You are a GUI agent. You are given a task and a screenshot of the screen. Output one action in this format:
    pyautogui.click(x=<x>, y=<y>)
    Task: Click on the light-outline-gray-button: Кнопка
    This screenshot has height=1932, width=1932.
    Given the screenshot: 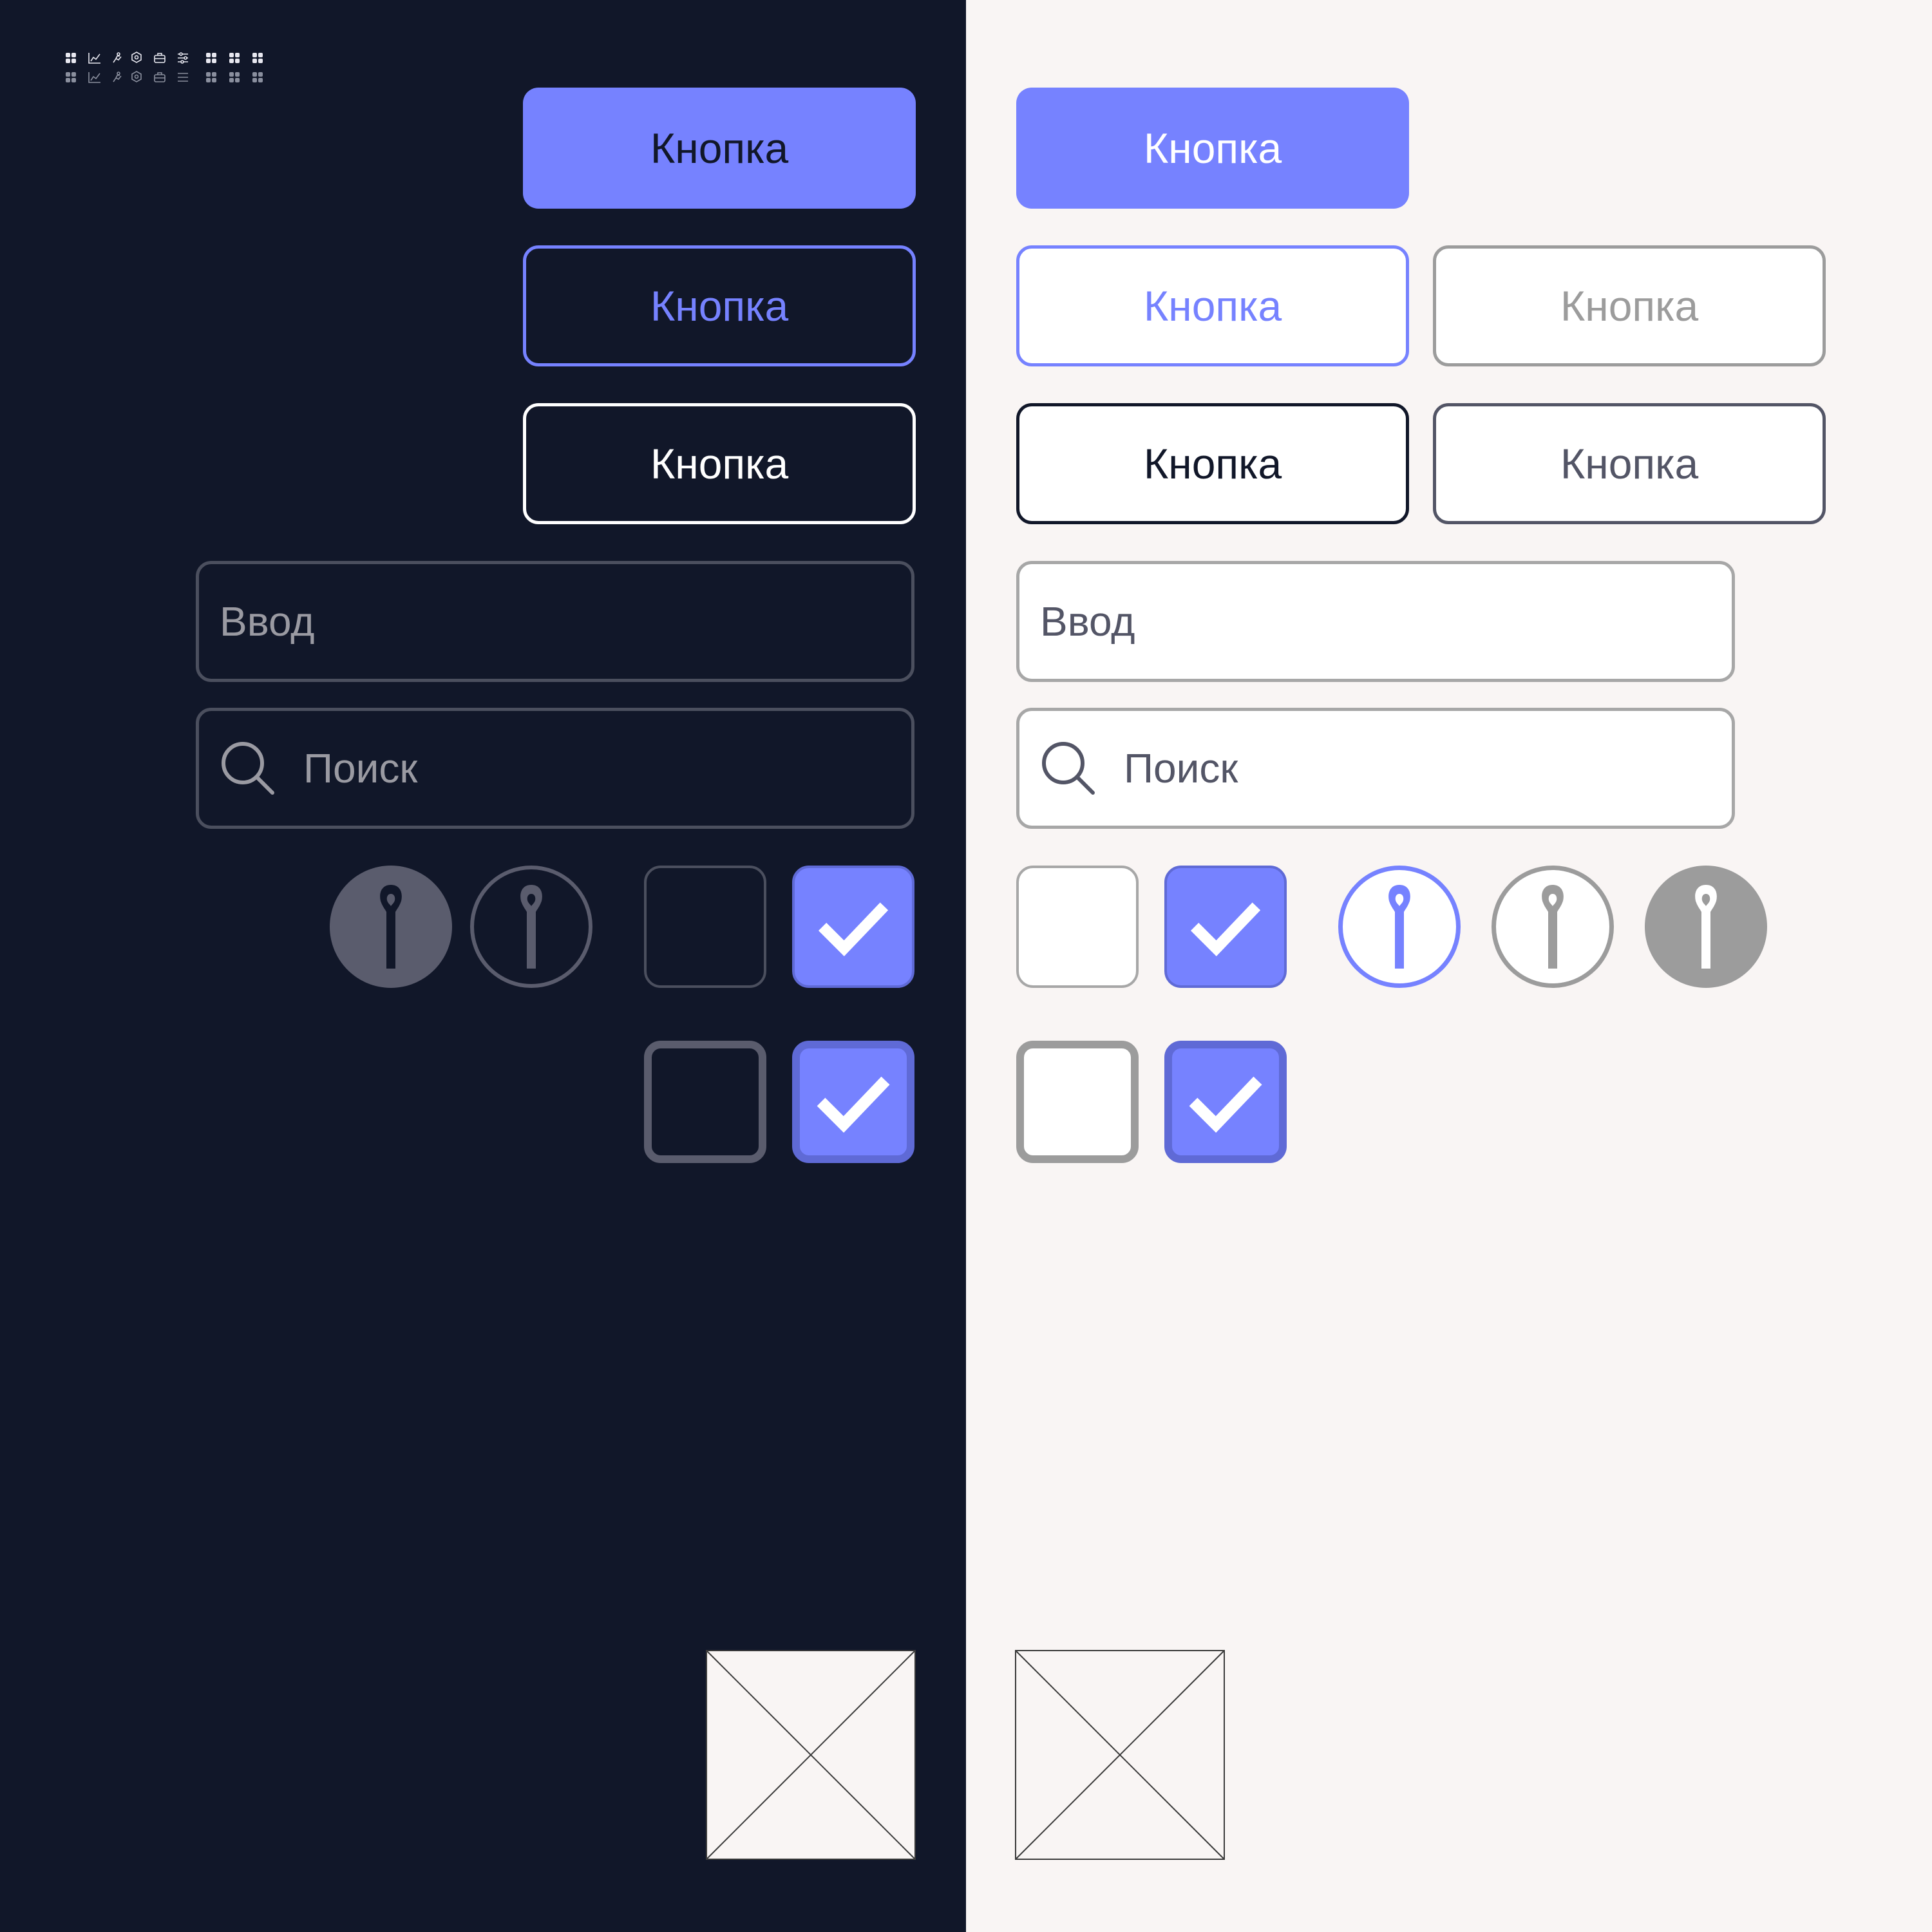 What is the action you would take?
    pyautogui.click(x=1630, y=305)
    